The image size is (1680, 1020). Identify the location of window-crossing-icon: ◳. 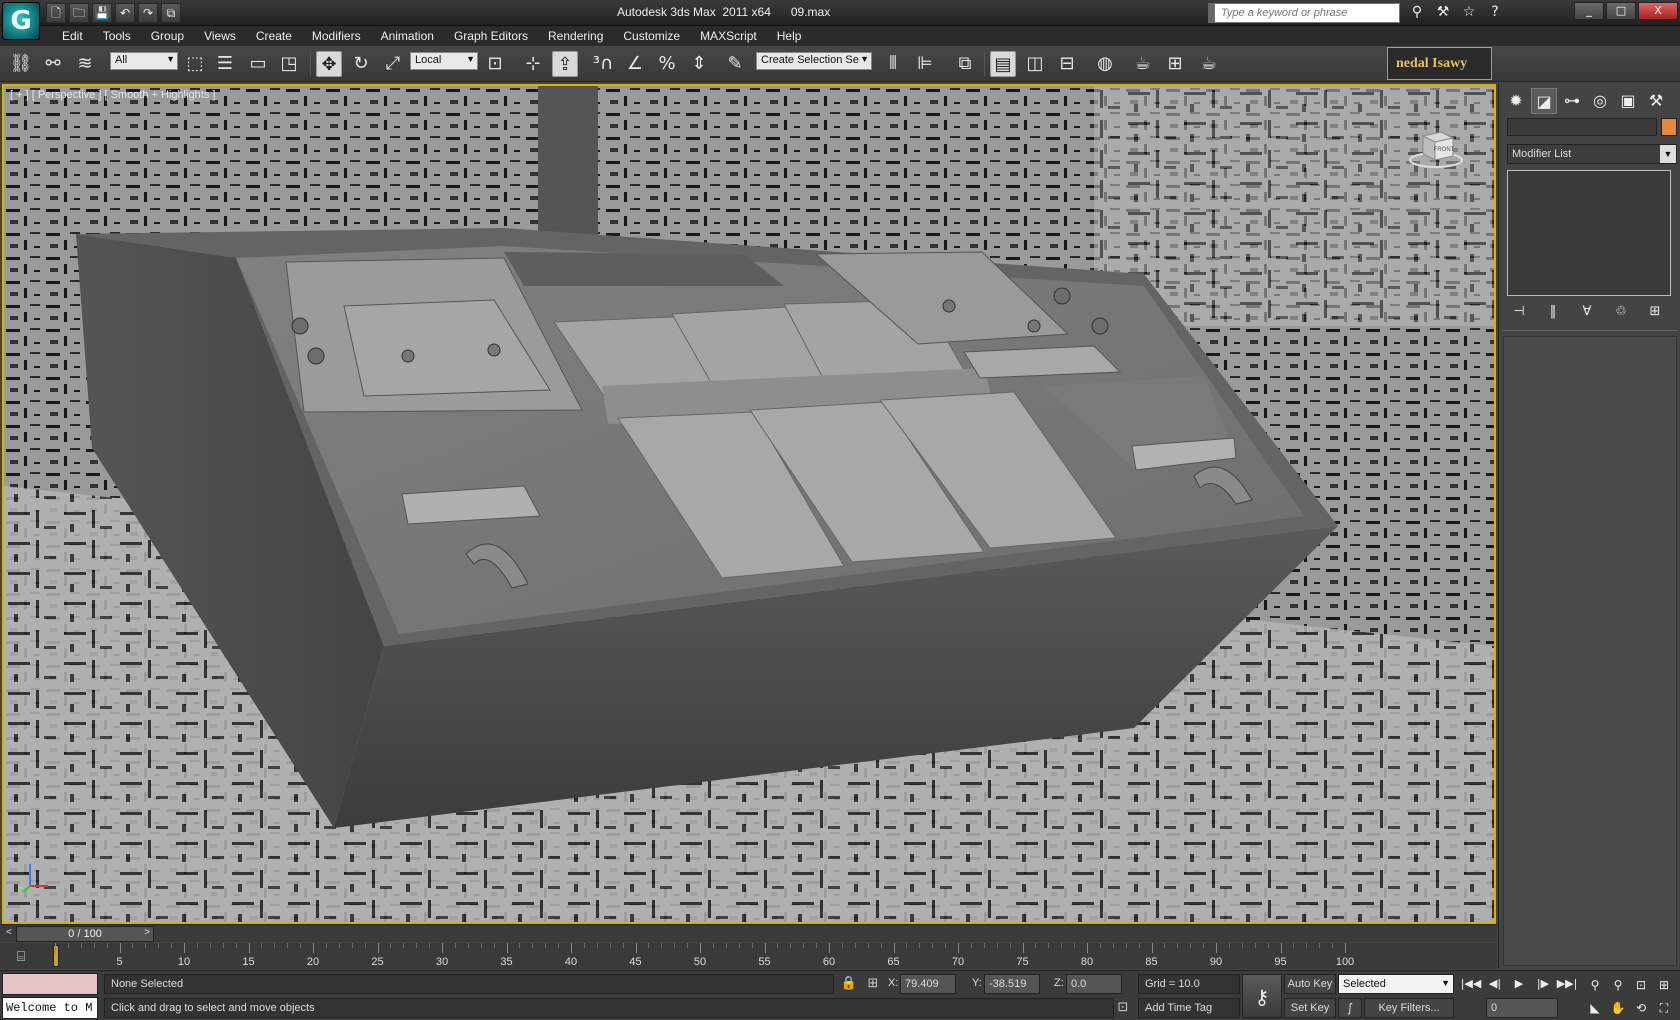
(289, 64).